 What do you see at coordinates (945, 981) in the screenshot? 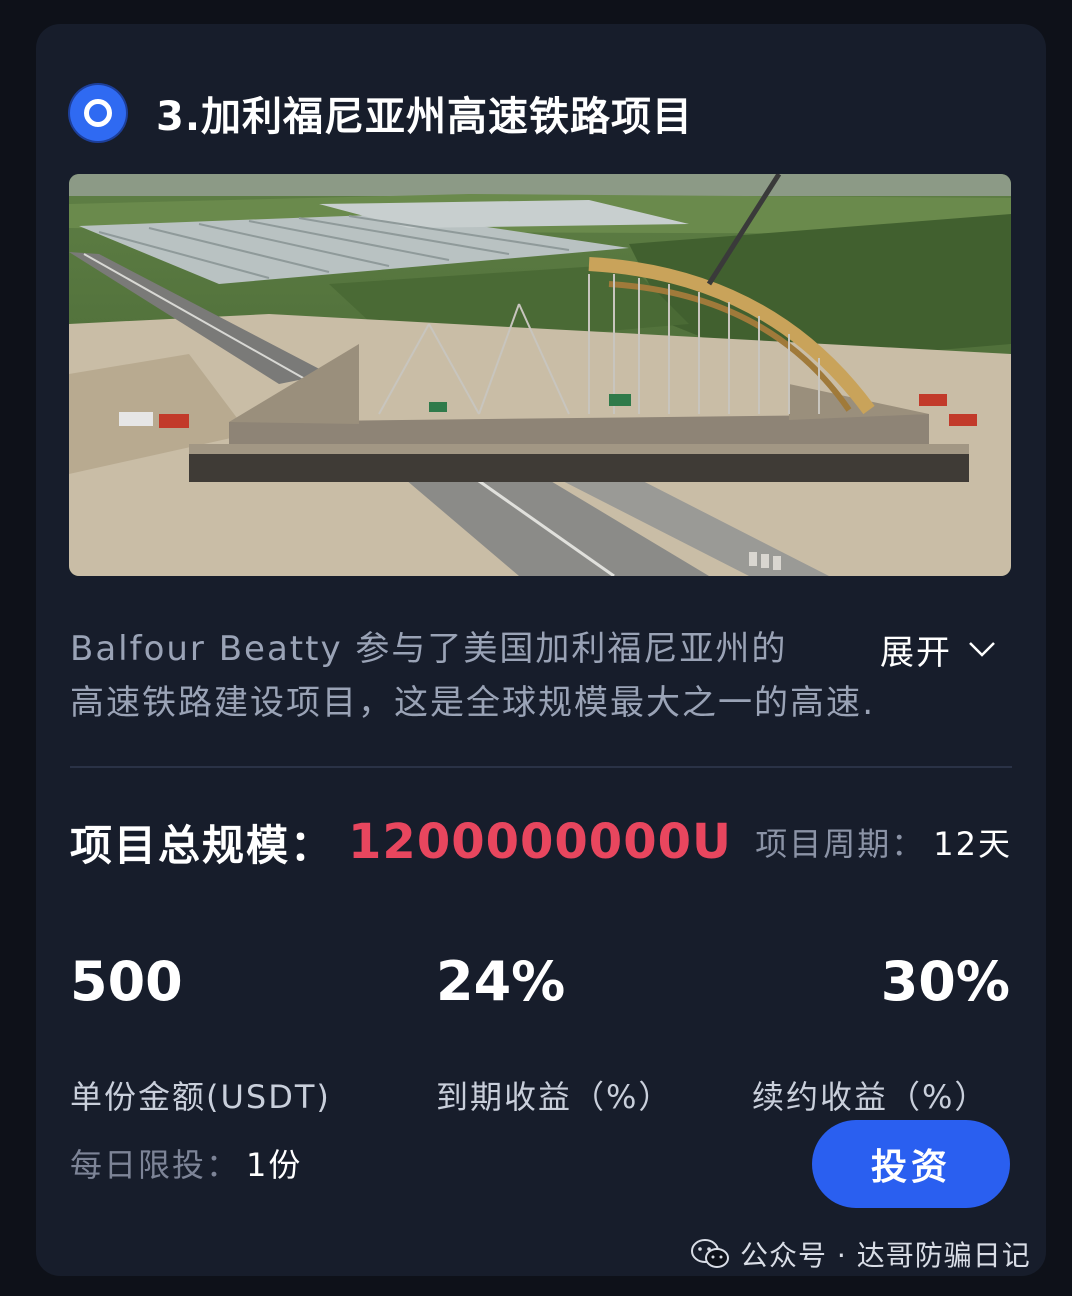
I see `stat-value: 30%` at bounding box center [945, 981].